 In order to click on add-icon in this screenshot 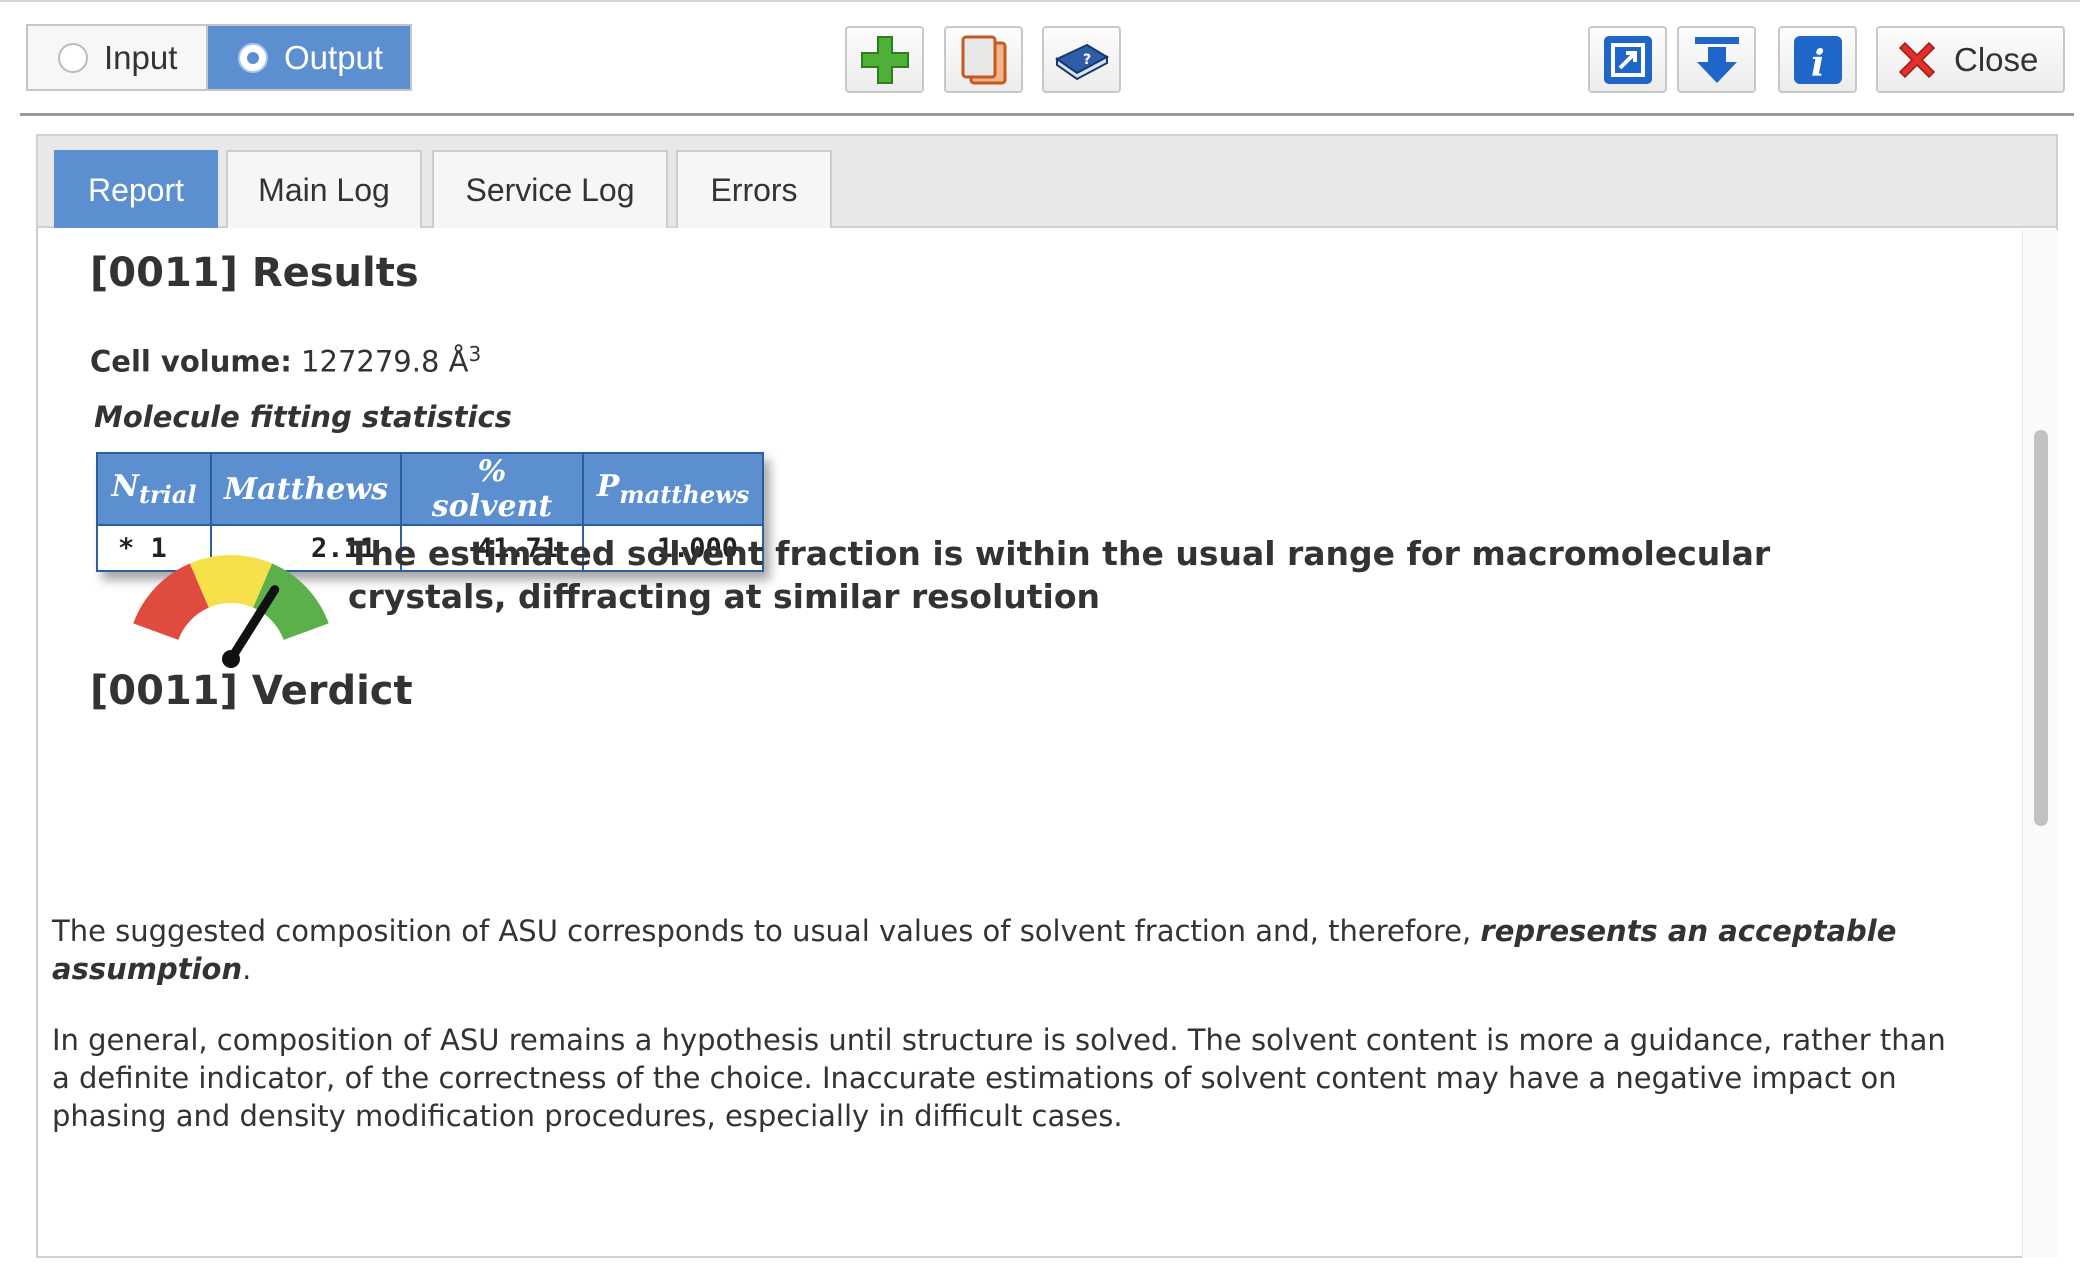, I will do `click(884, 59)`.